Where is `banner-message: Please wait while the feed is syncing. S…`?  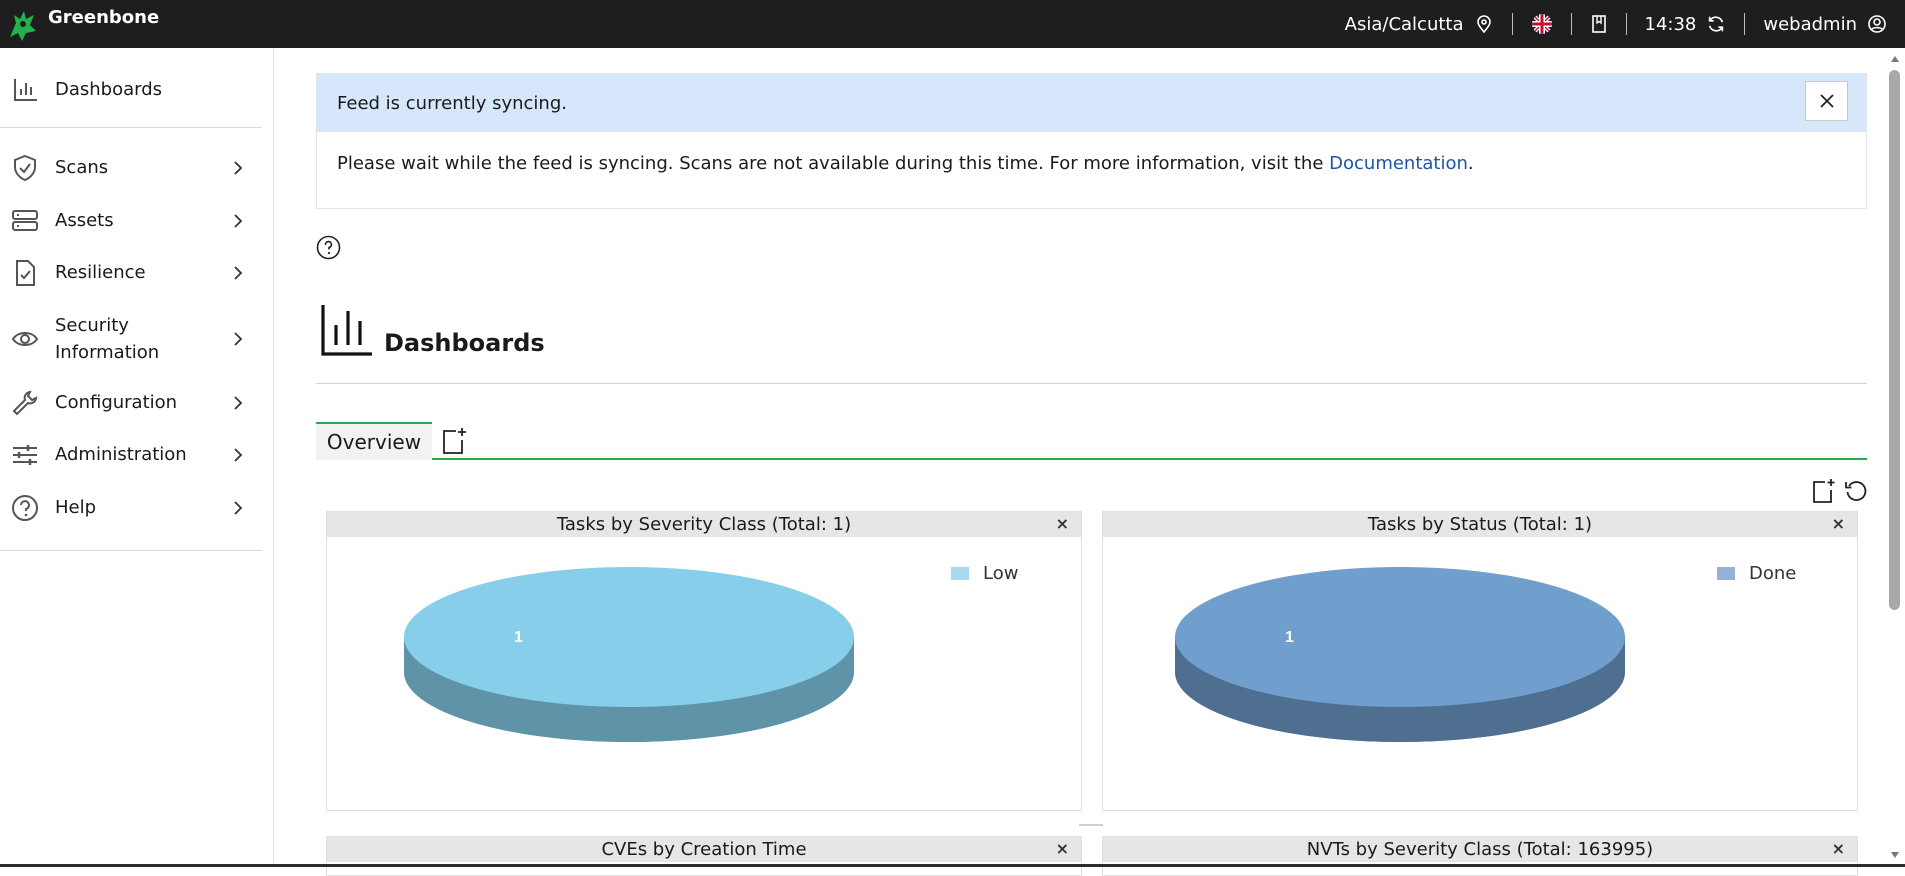
banner-message: Please wait while the feed is syncing. S… is located at coordinates (1091, 163).